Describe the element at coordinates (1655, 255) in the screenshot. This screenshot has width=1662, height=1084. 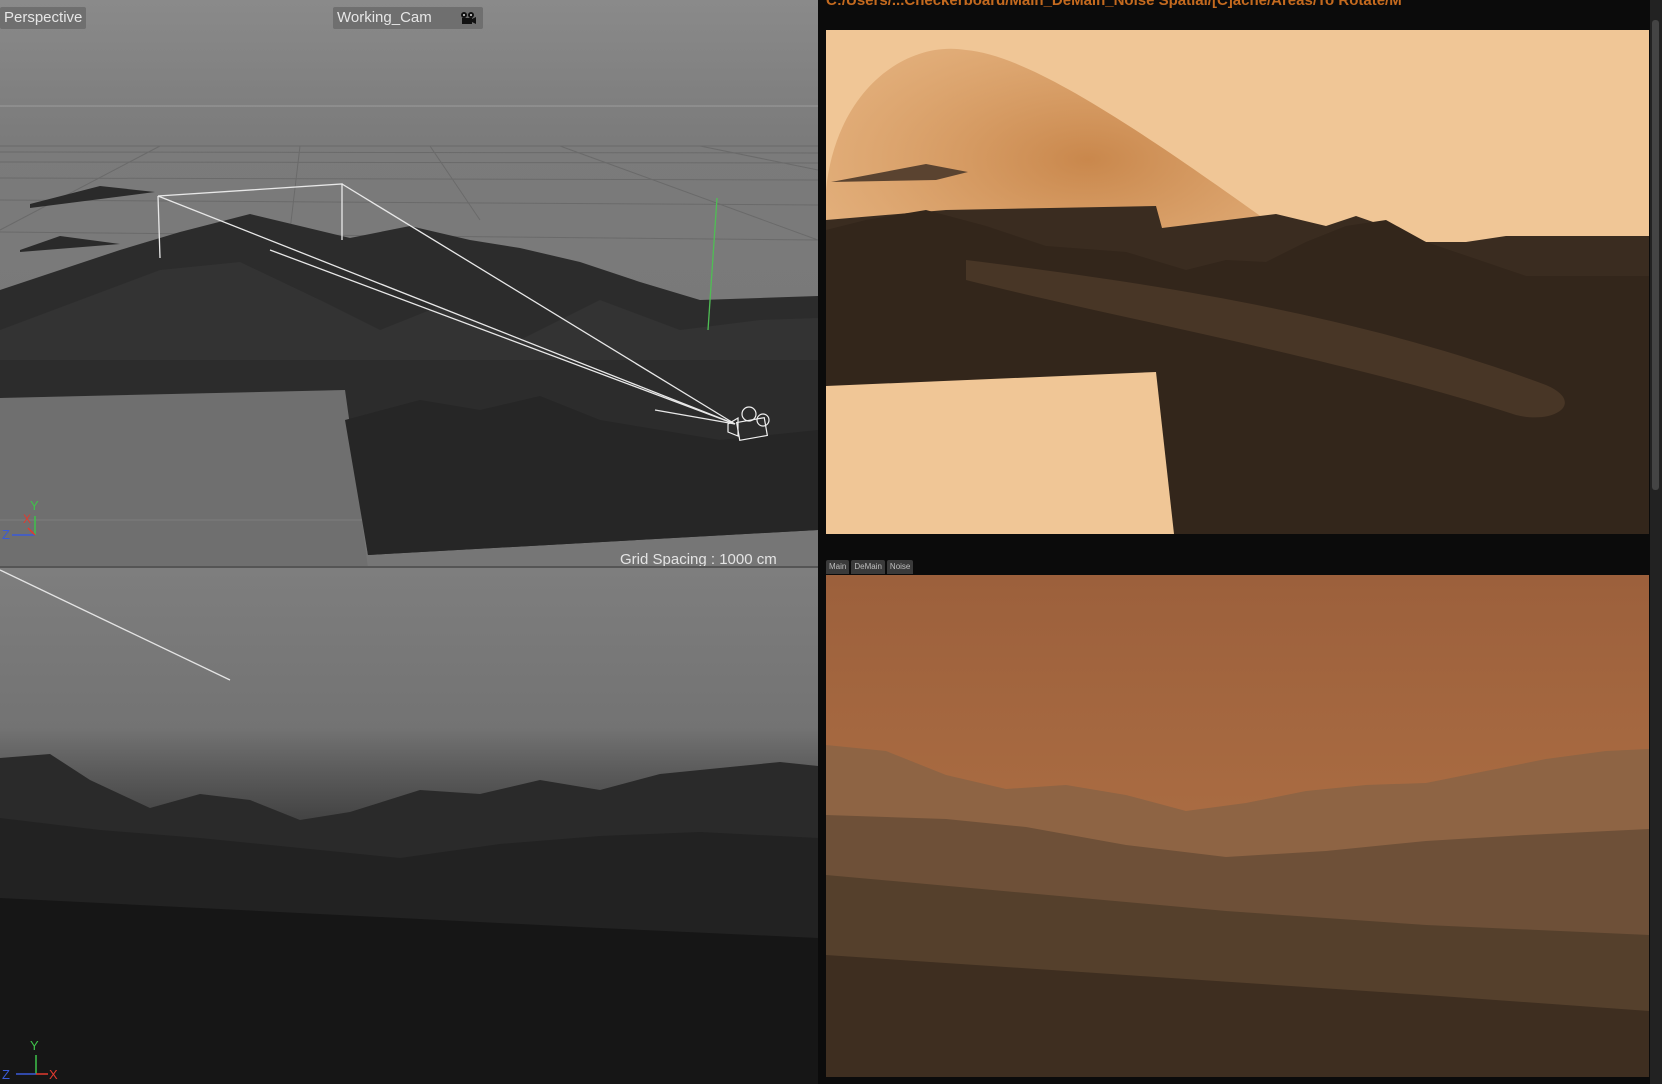
I see `scrollbar-thumb` at that location.